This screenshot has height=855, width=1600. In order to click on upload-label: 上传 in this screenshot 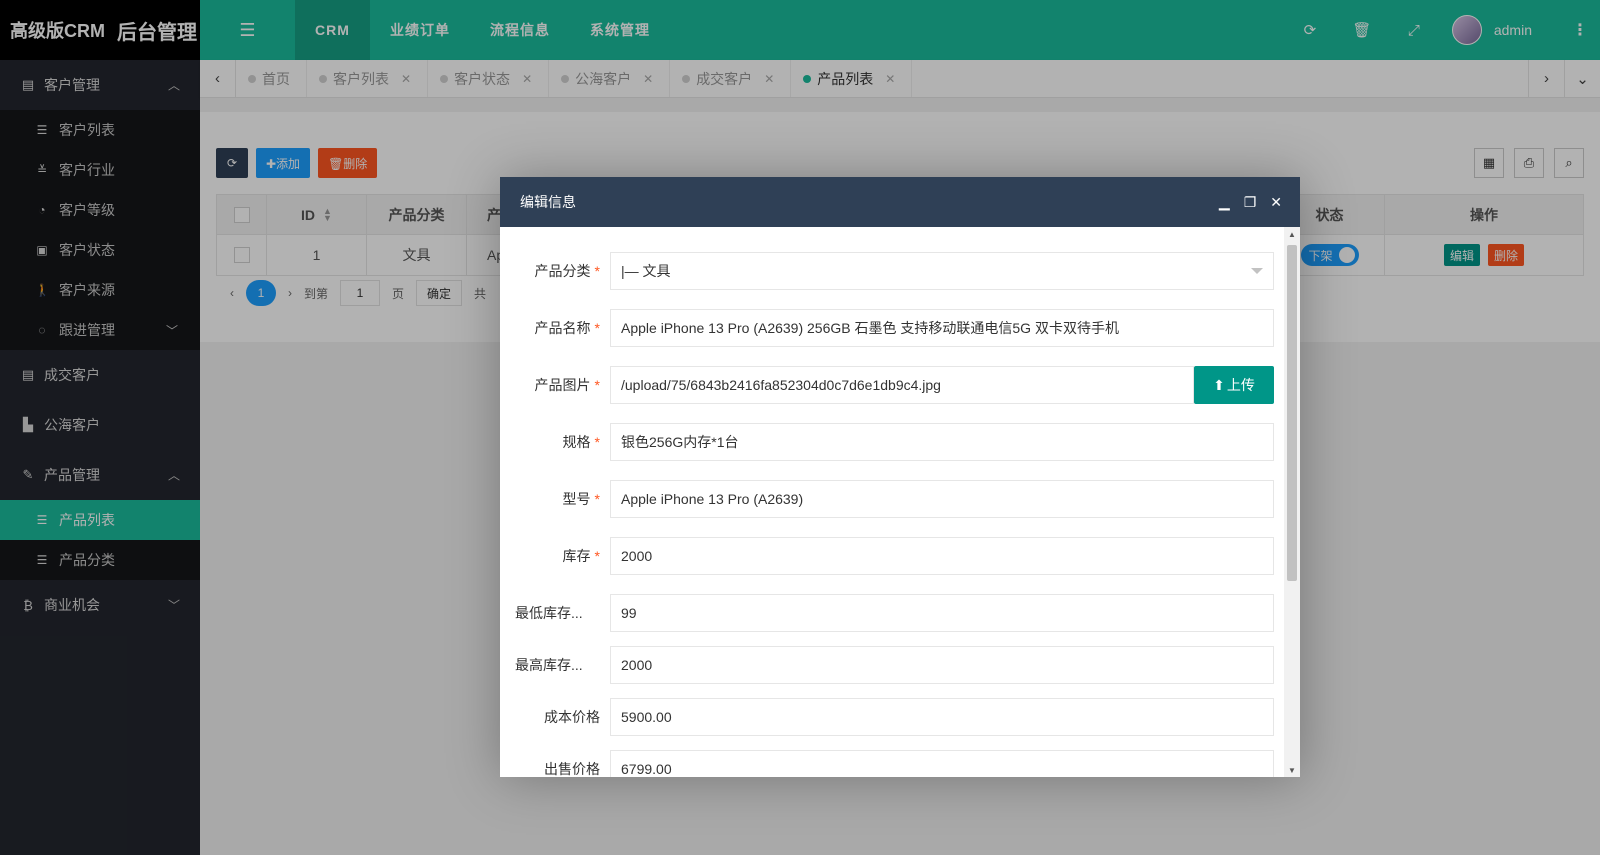, I will do `click(1240, 385)`.